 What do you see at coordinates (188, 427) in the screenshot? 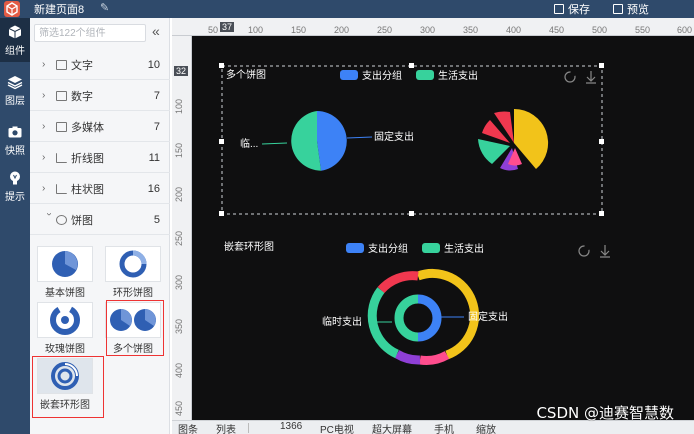
I see `view-mode-chart: 图条` at bounding box center [188, 427].